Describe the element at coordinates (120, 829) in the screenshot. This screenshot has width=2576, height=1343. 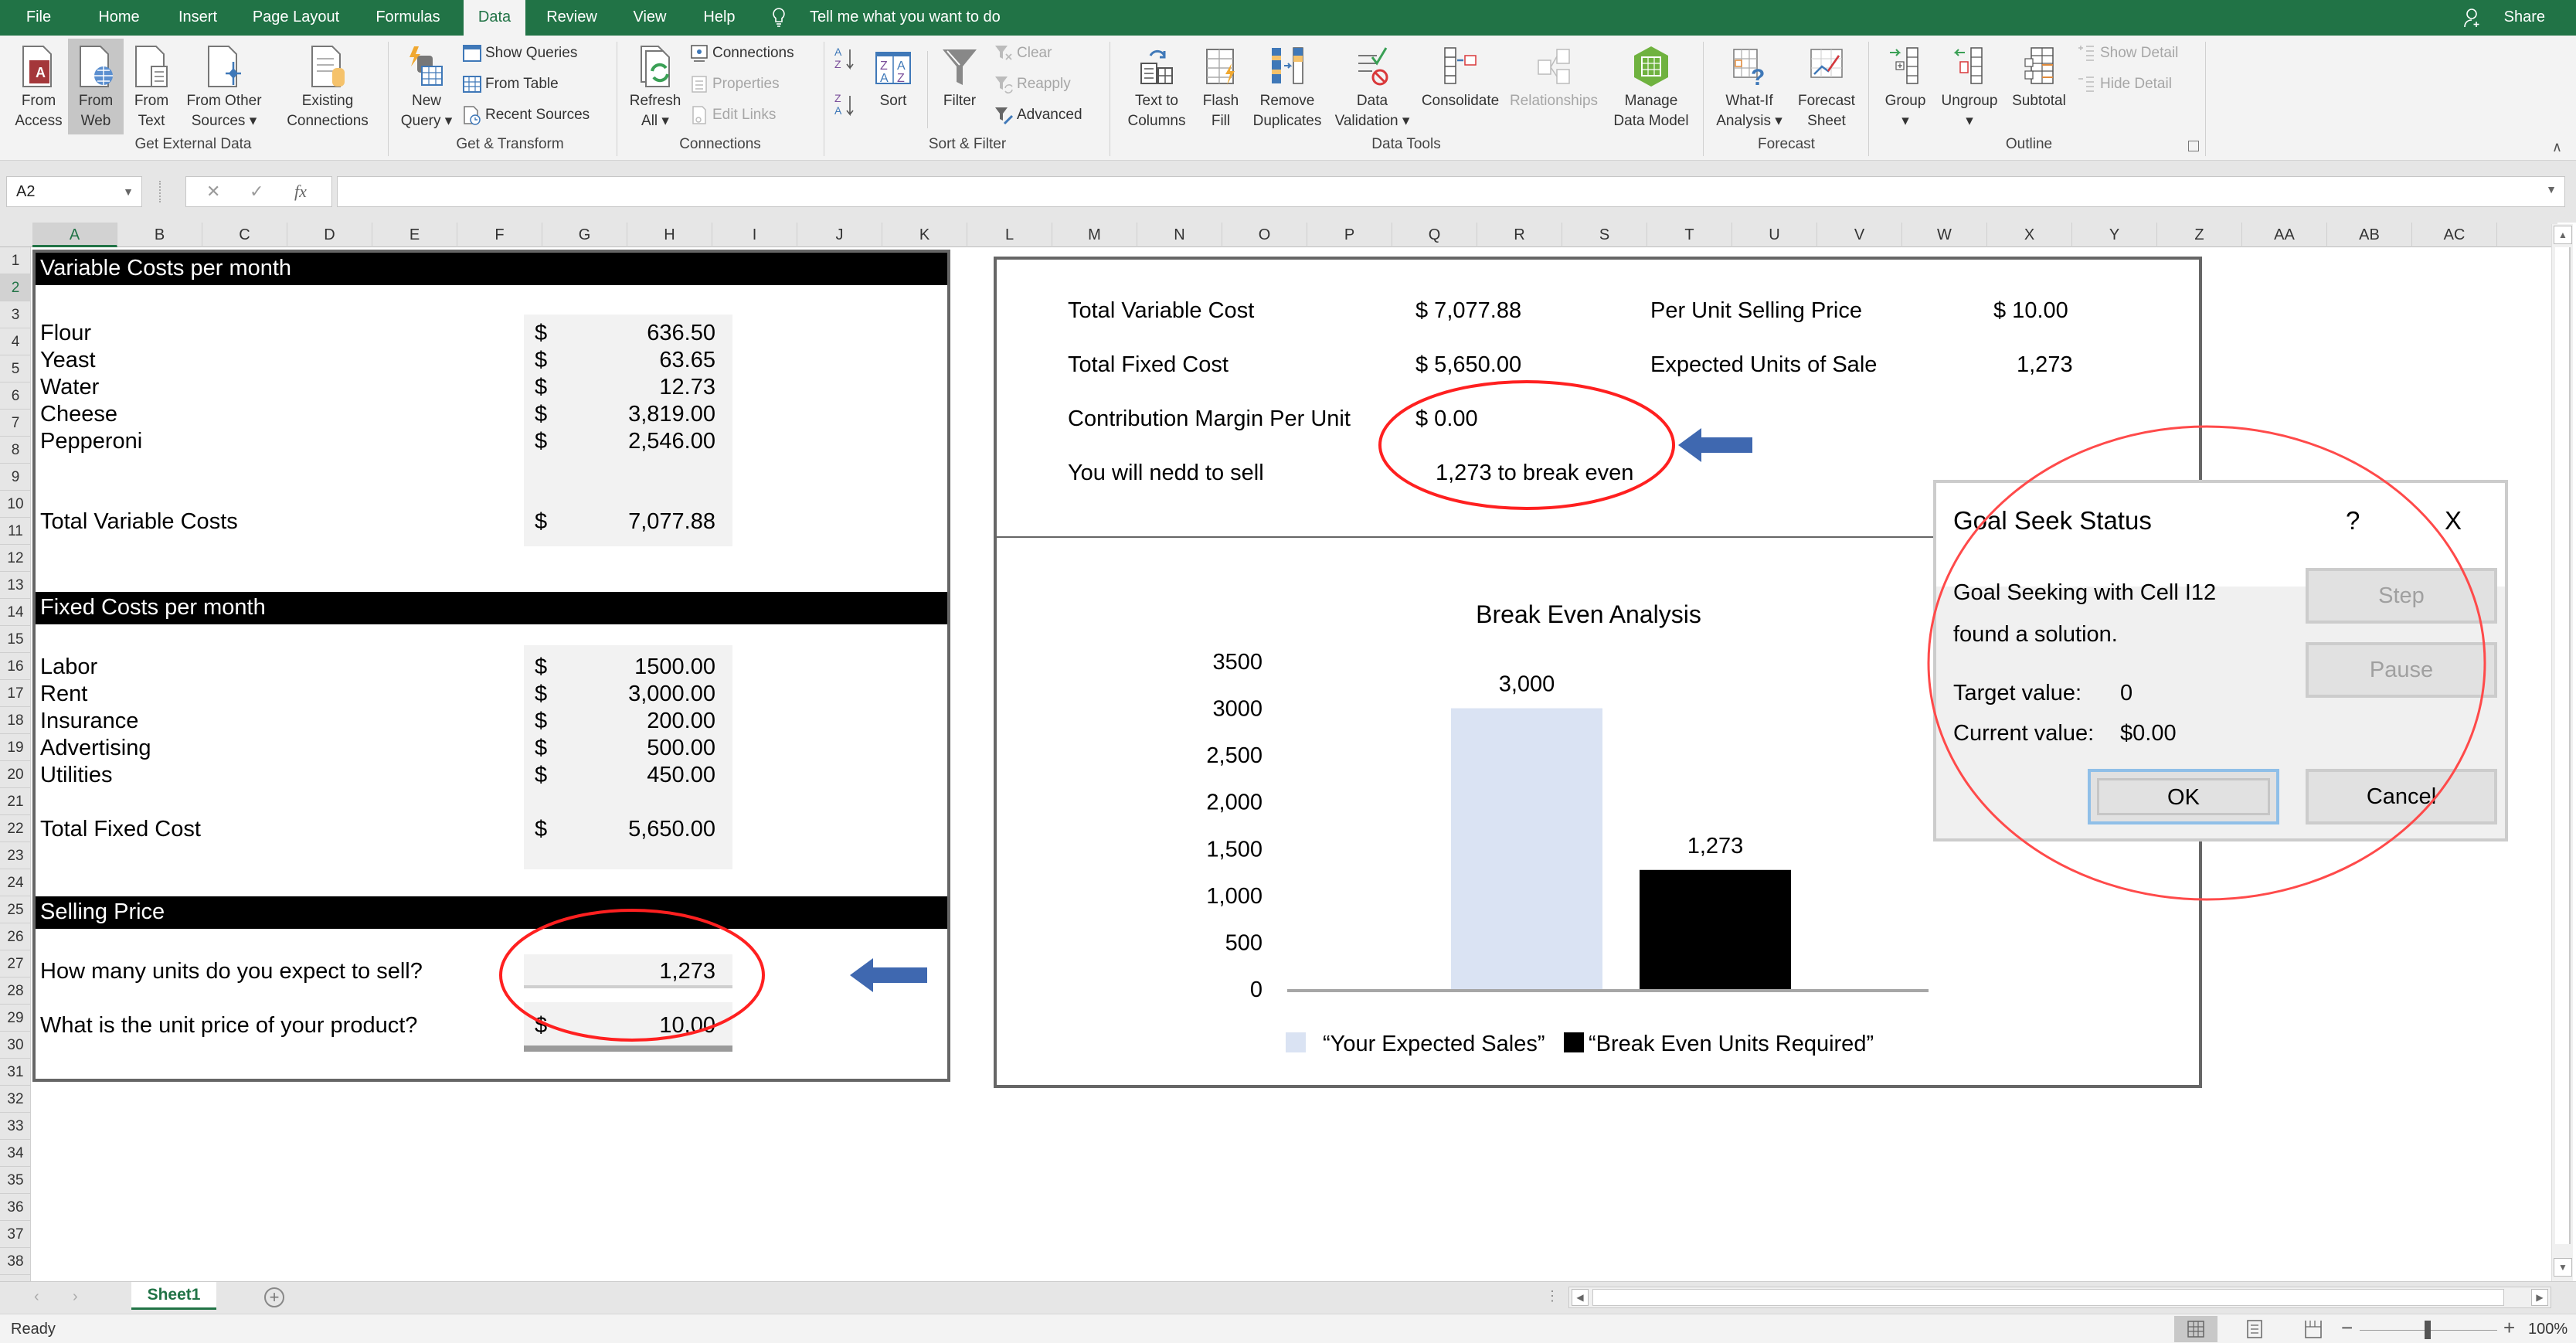
I see `total-fixed-cost-label: Total Fixed Cost` at that location.